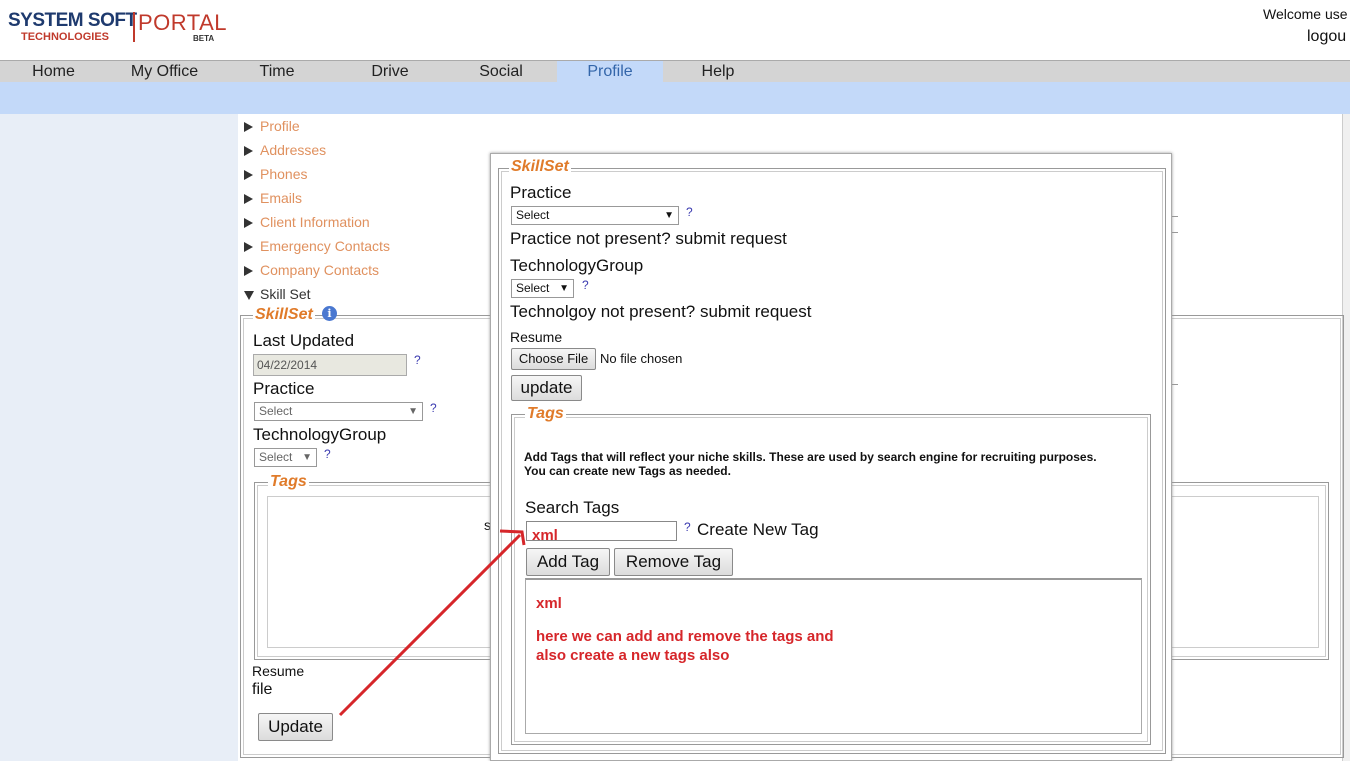  I want to click on annotation-arrow-icon, so click(432, 623).